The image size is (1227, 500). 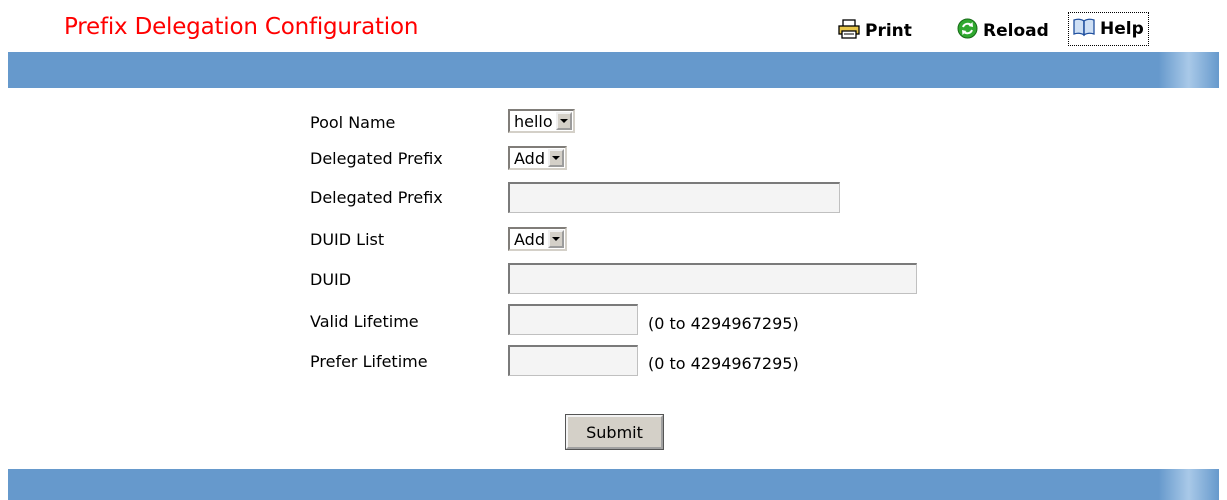 I want to click on prefer-lifetime-input, so click(x=573, y=360).